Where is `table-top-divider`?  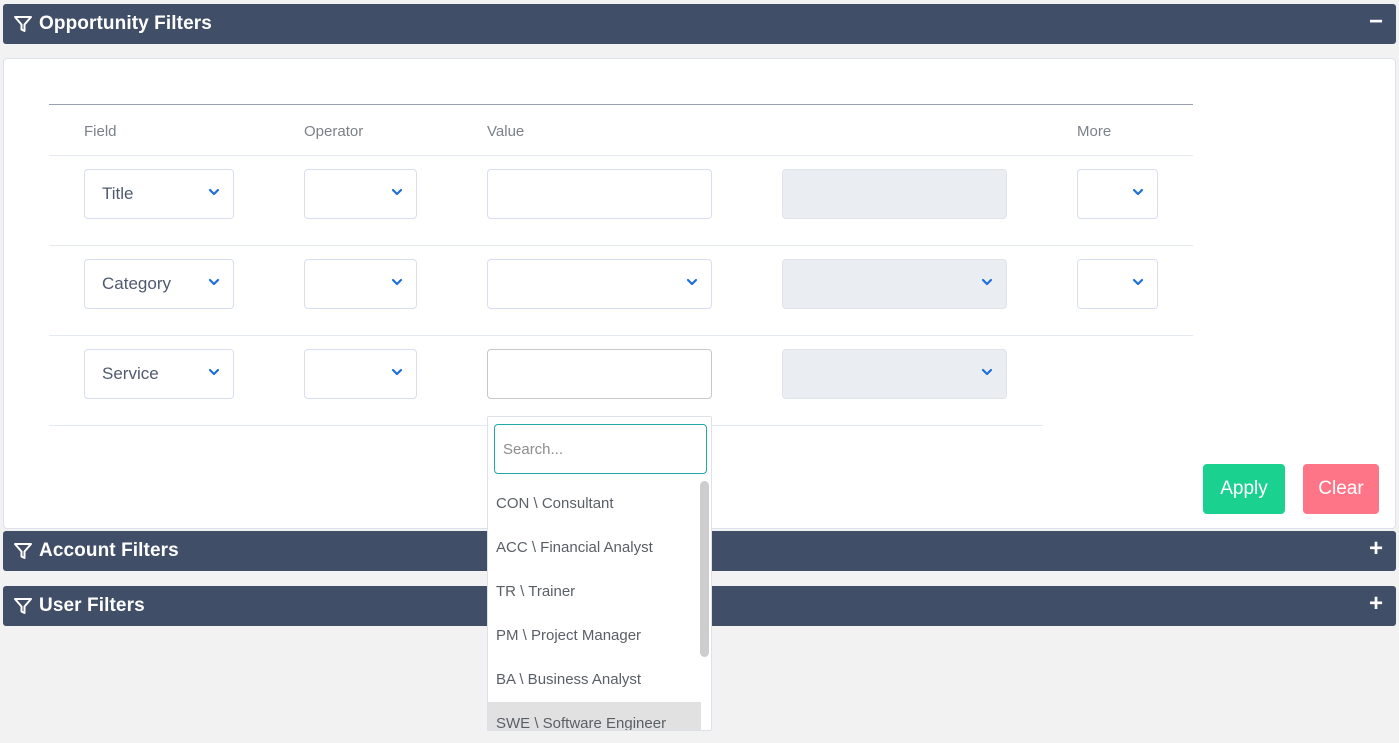
table-top-divider is located at coordinates (621, 104).